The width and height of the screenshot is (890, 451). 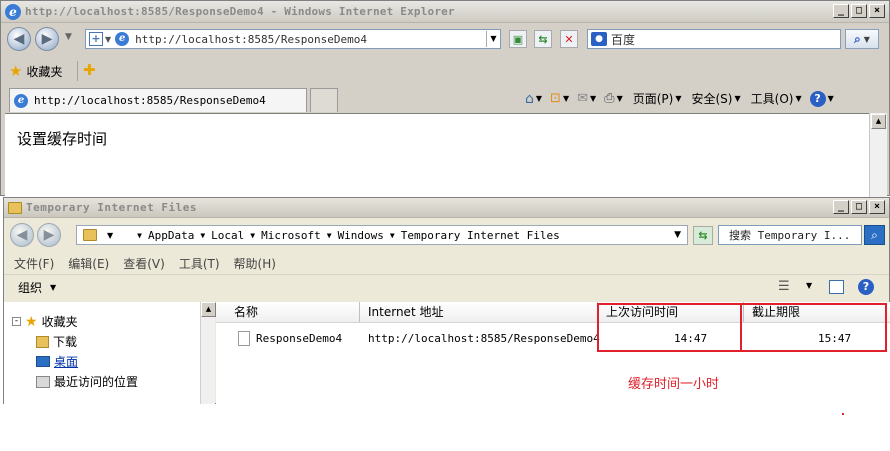 I want to click on column-internet-address: Internet 地址, so click(x=479, y=312).